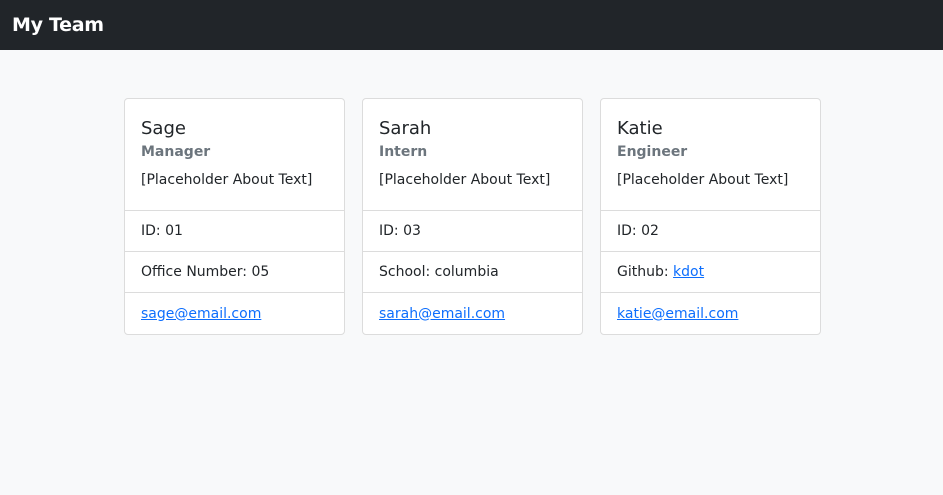 The width and height of the screenshot is (943, 495). What do you see at coordinates (471, 25) in the screenshot?
I see `navbar: My Team` at bounding box center [471, 25].